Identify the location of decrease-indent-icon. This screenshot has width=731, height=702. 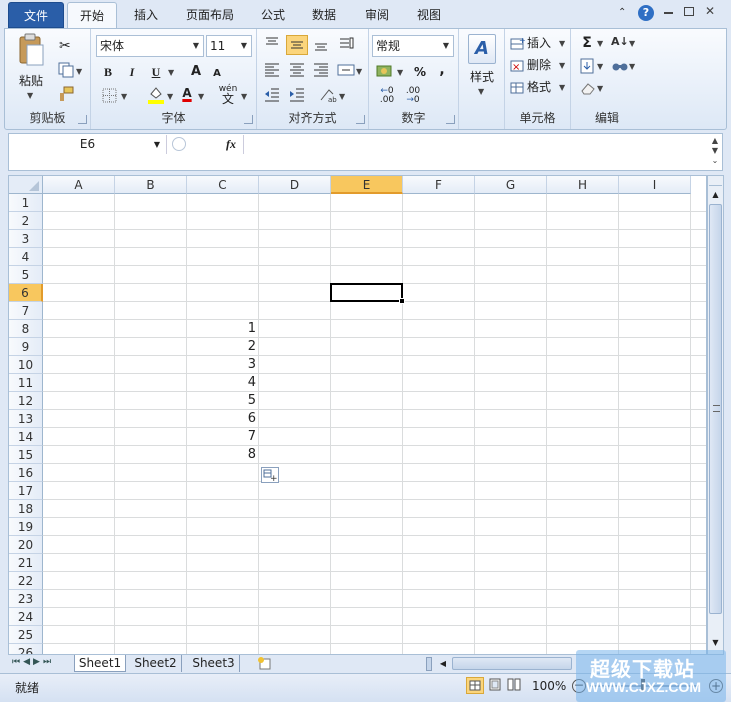
(272, 95).